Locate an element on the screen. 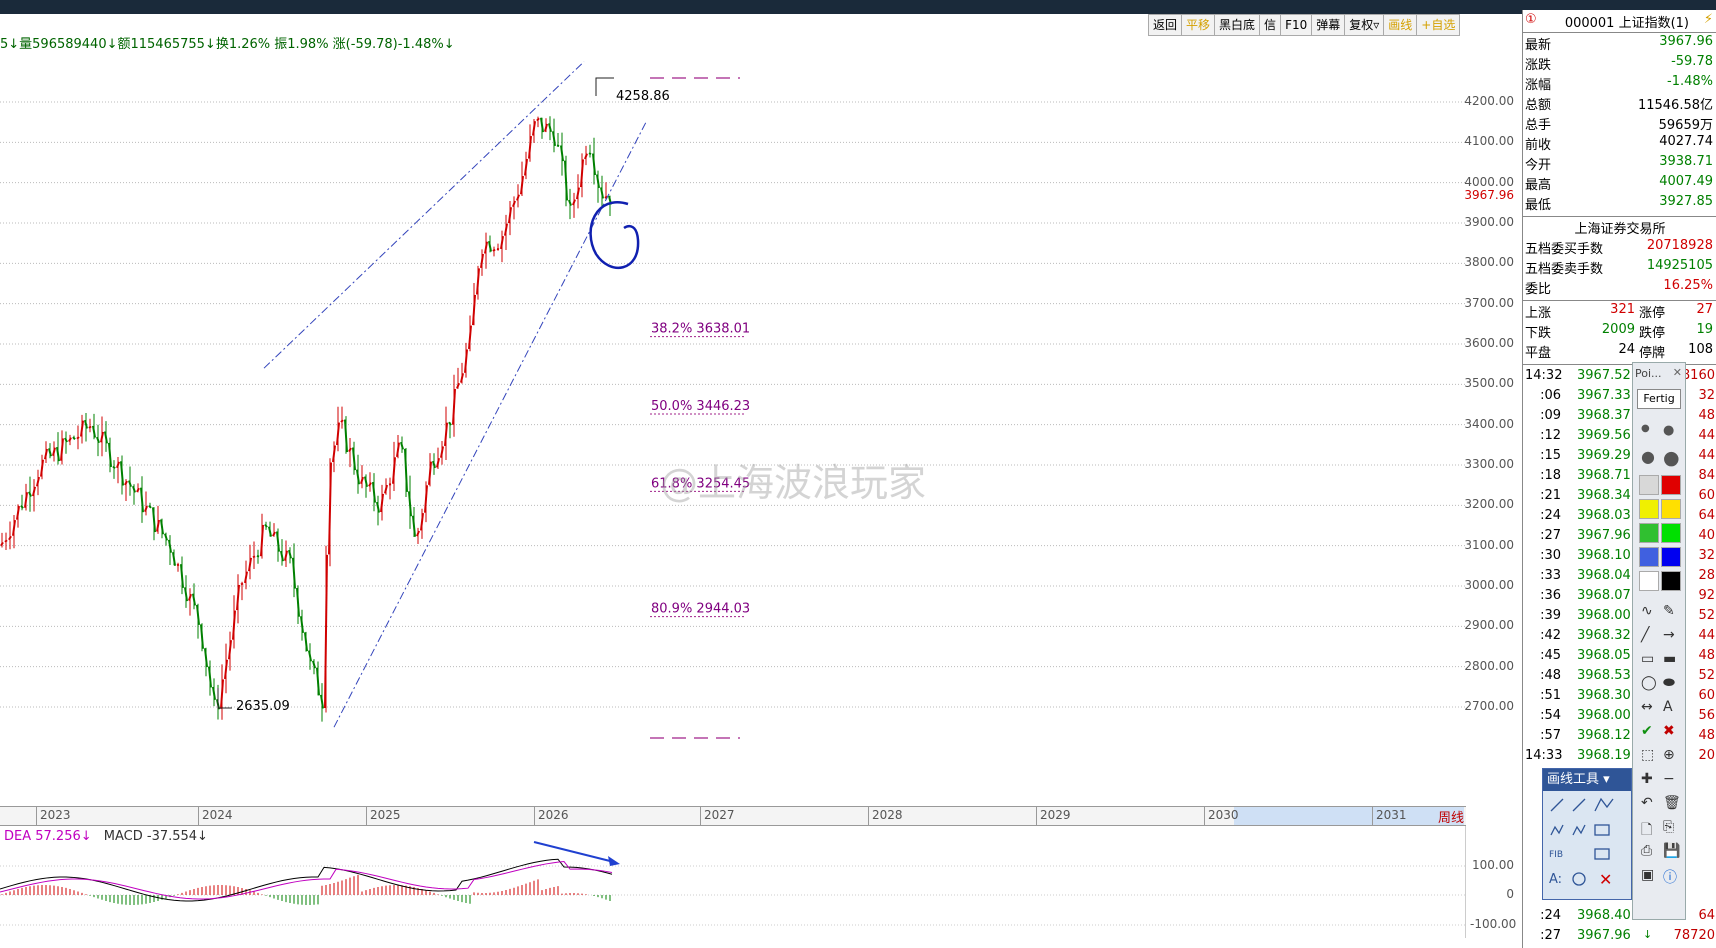  ellipse-icon: ◯ is located at coordinates (1649, 683).